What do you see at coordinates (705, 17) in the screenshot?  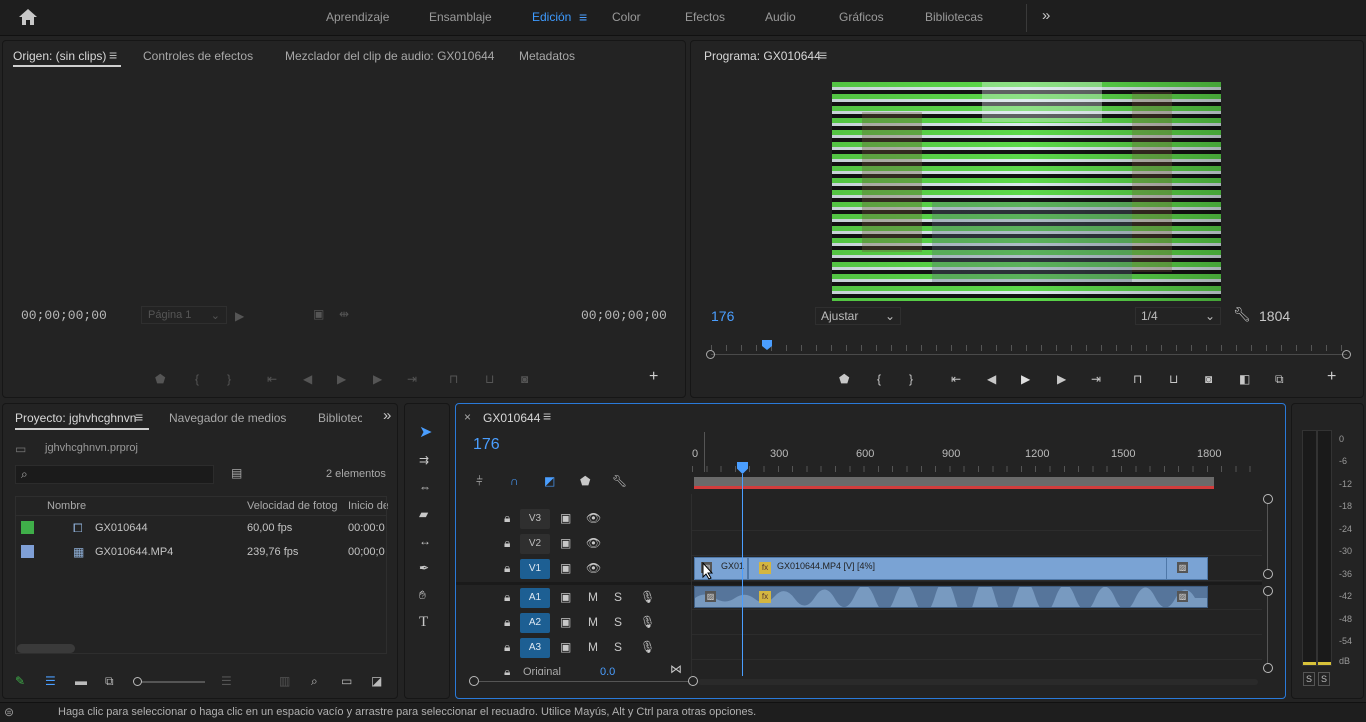 I see `workspace-efectos: Efectos` at bounding box center [705, 17].